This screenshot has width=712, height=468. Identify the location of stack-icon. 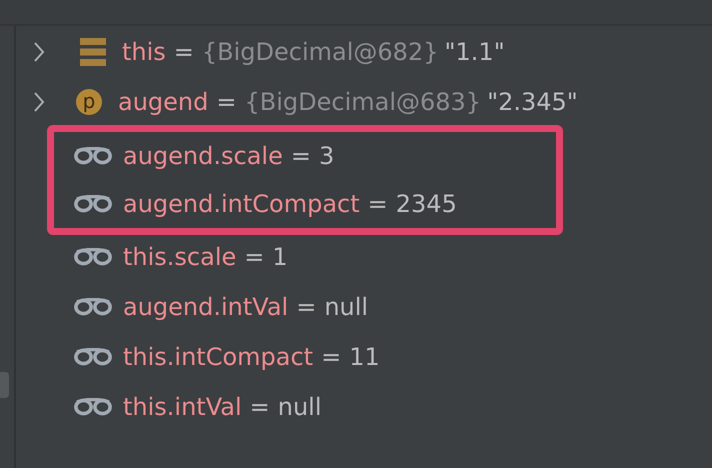
(93, 52).